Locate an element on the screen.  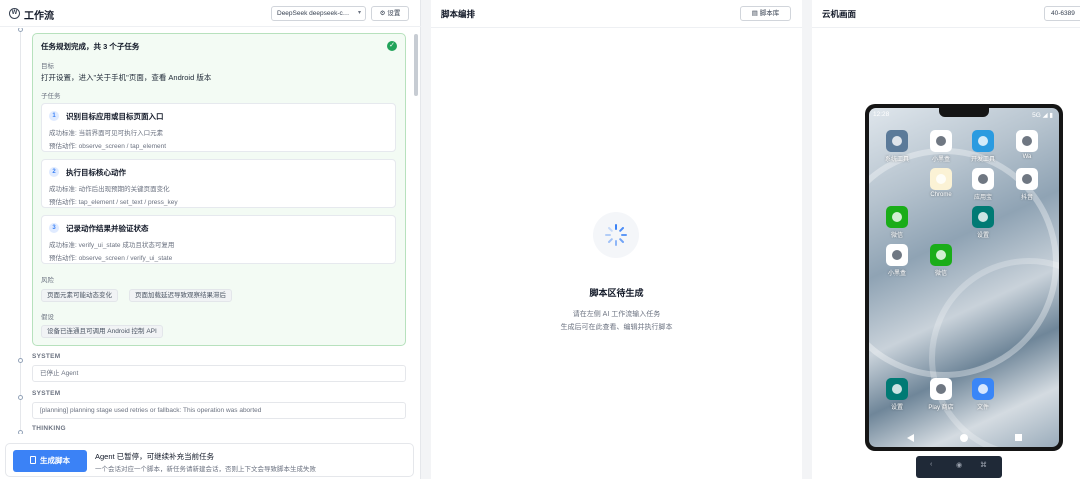
back-icon is located at coordinates (910, 438).